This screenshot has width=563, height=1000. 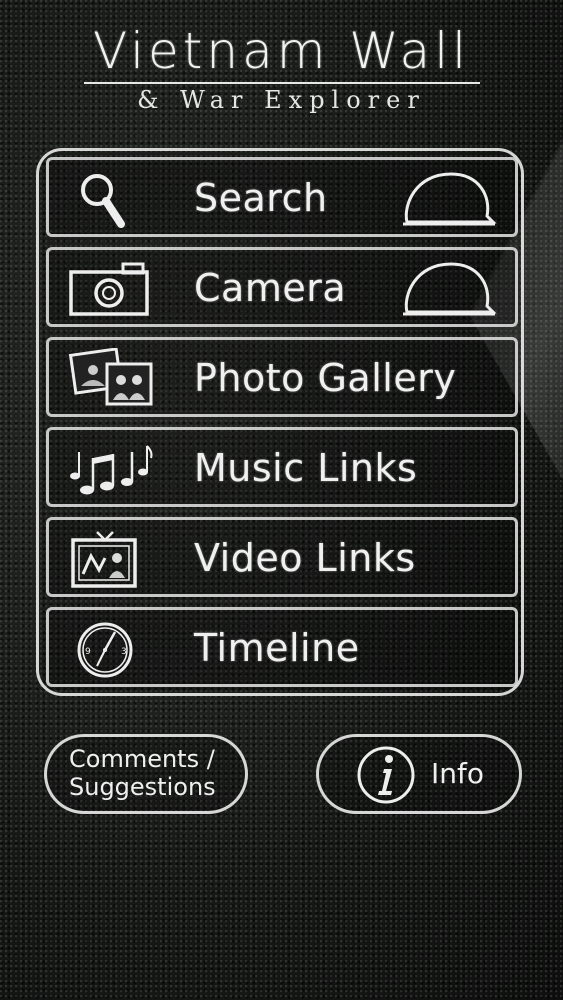 What do you see at coordinates (281, 51) in the screenshot?
I see `app-title: Vietnam Wall` at bounding box center [281, 51].